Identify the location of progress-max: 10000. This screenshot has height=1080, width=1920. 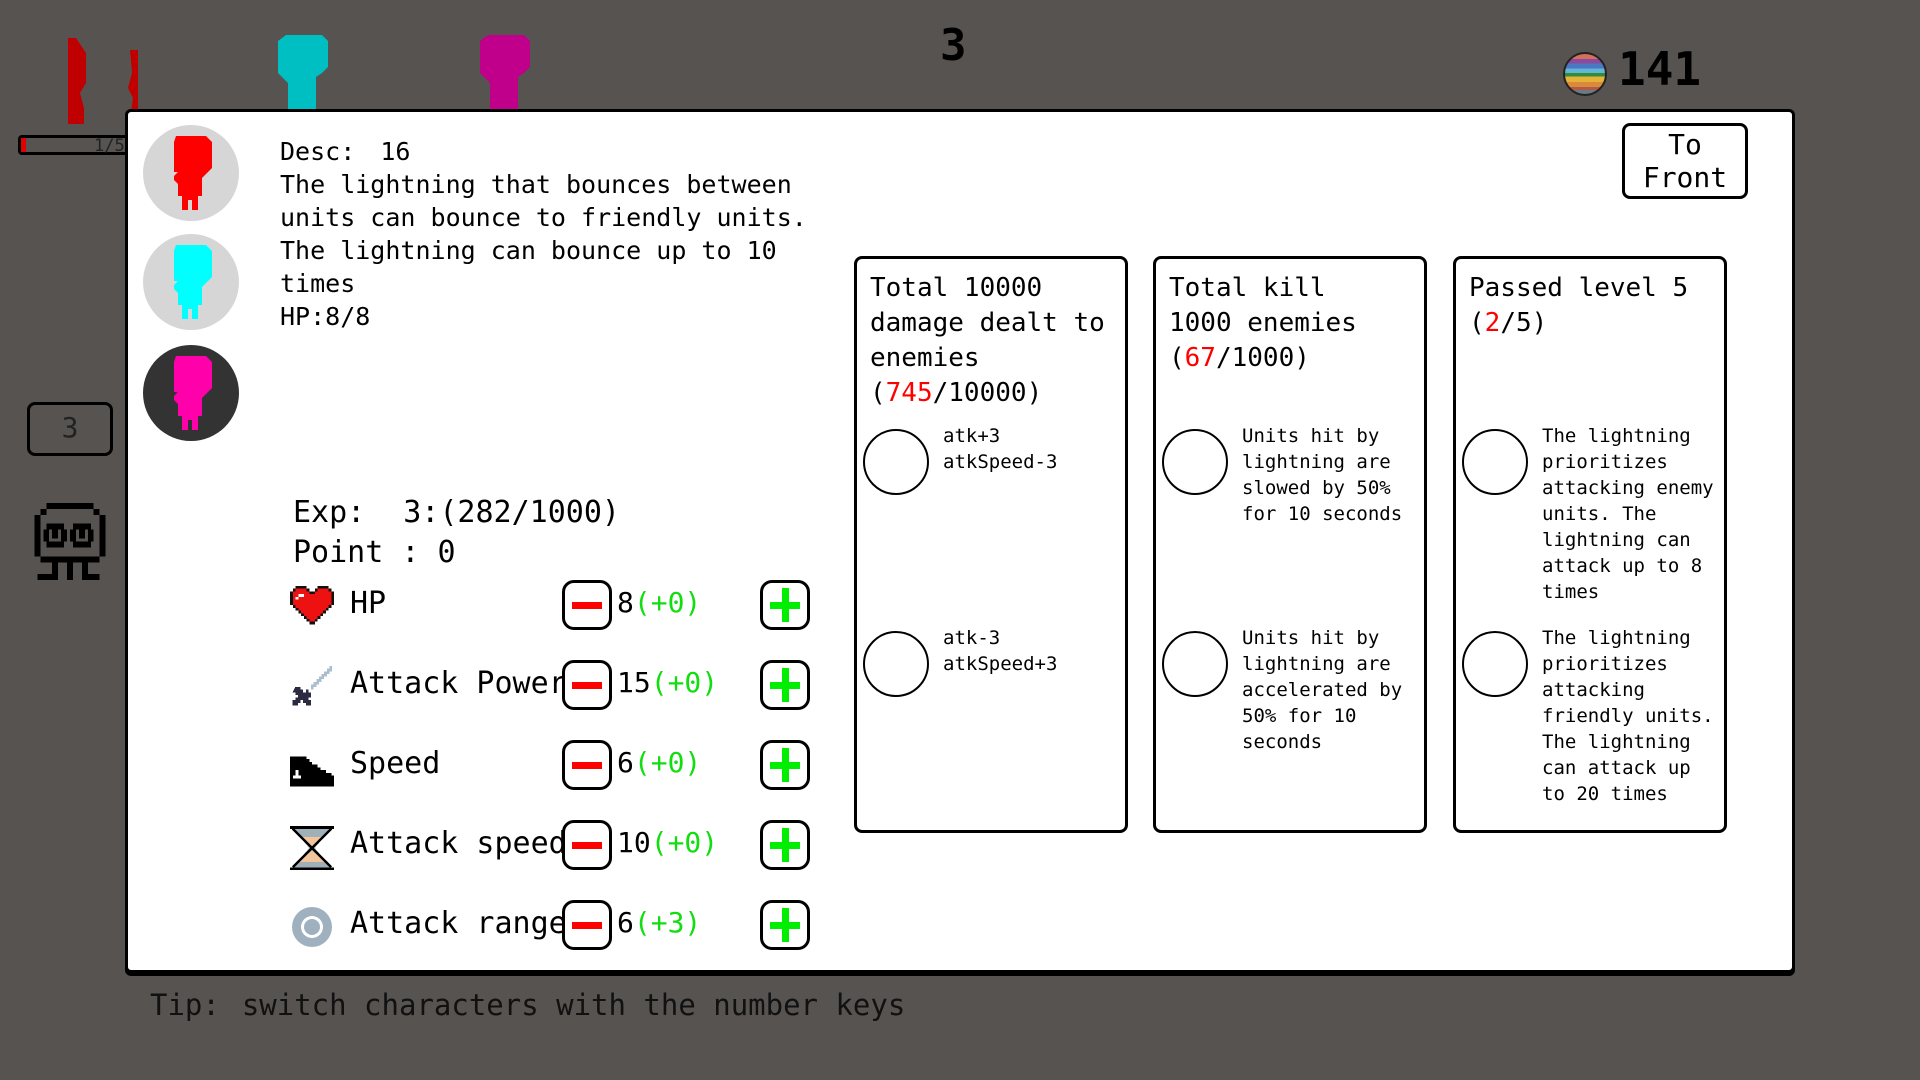
(987, 393).